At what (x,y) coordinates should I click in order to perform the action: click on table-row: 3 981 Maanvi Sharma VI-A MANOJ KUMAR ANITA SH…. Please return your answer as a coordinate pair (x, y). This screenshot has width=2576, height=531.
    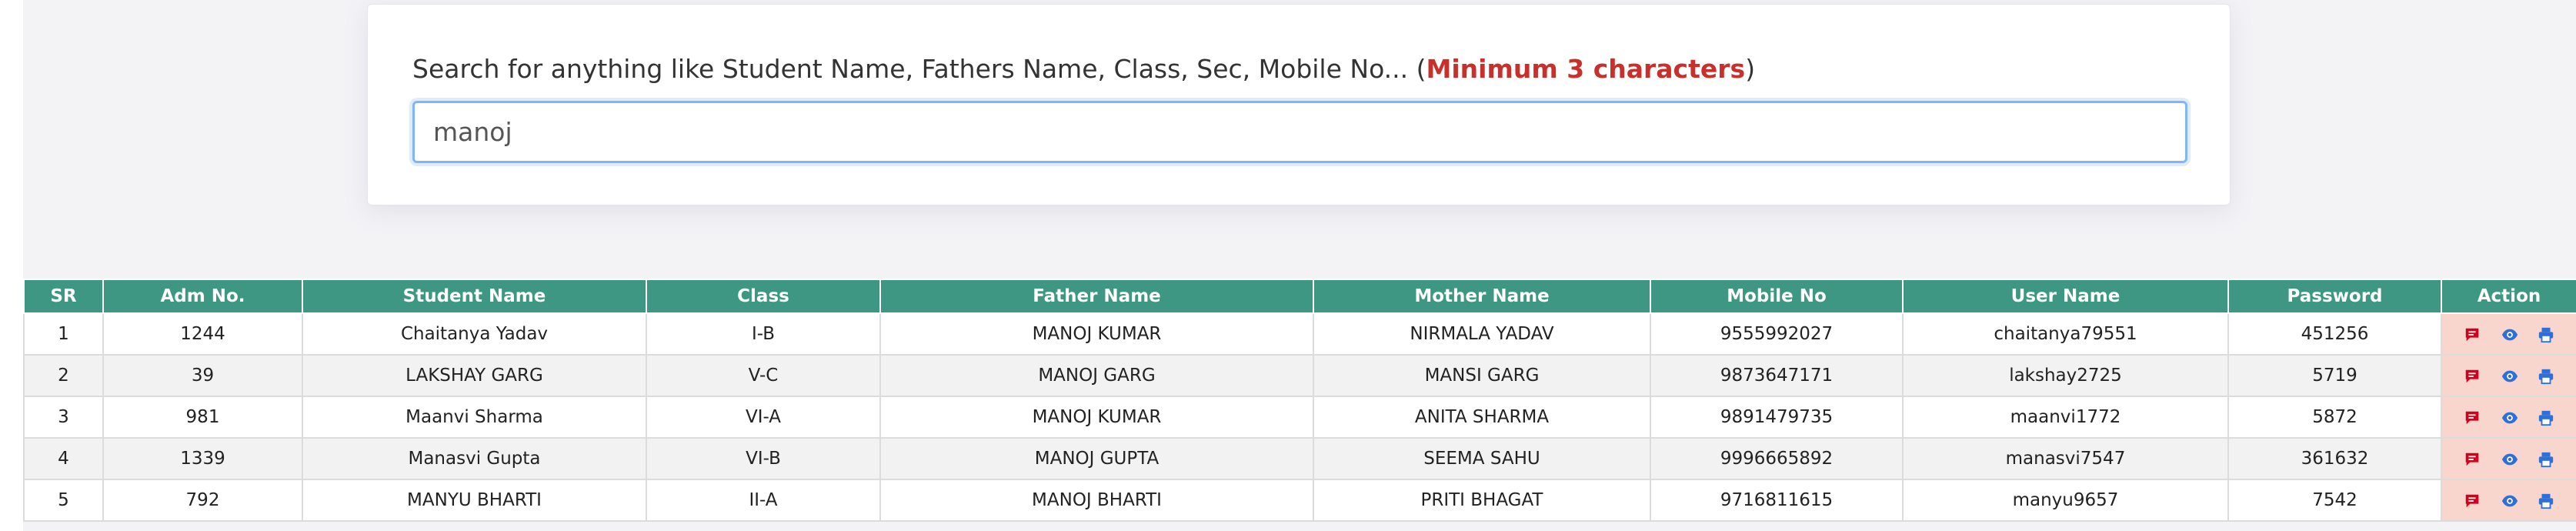
    Looking at the image, I should click on (1299, 418).